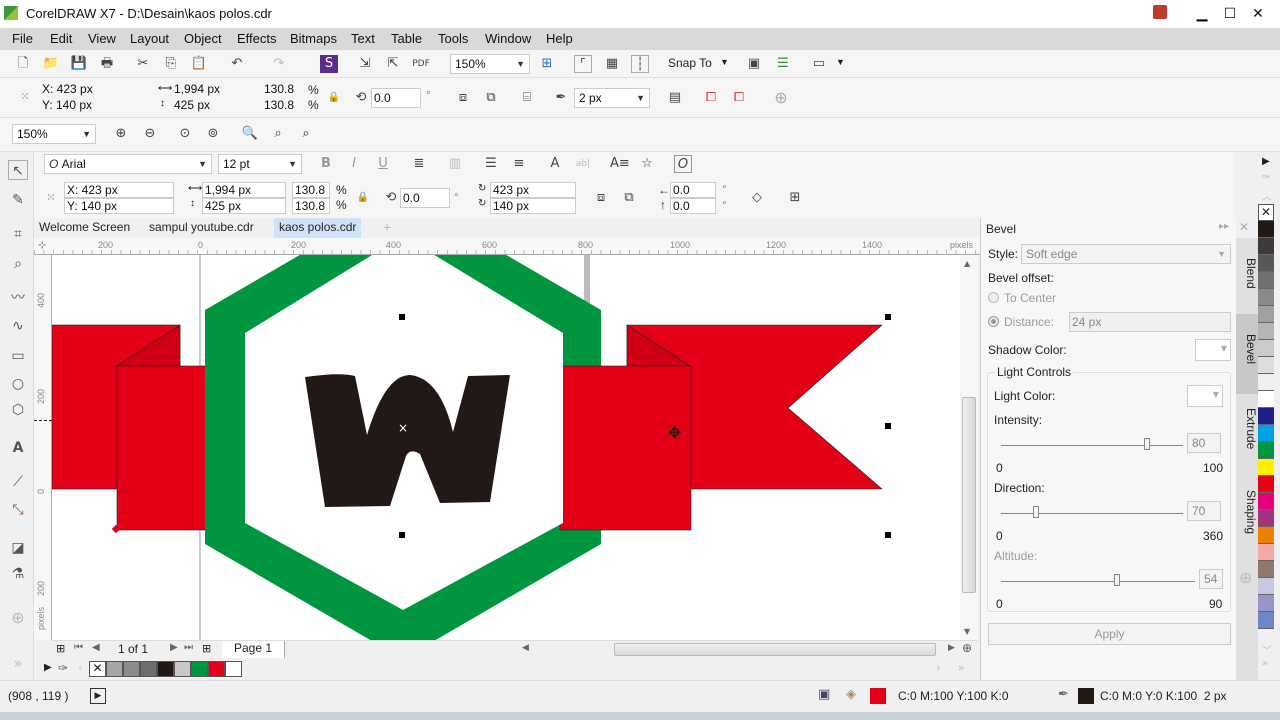 This screenshot has width=1280, height=720. Describe the element at coordinates (201, 228) in the screenshot. I see `tab-sampul-youtube: sampul youtube.cdr` at that location.